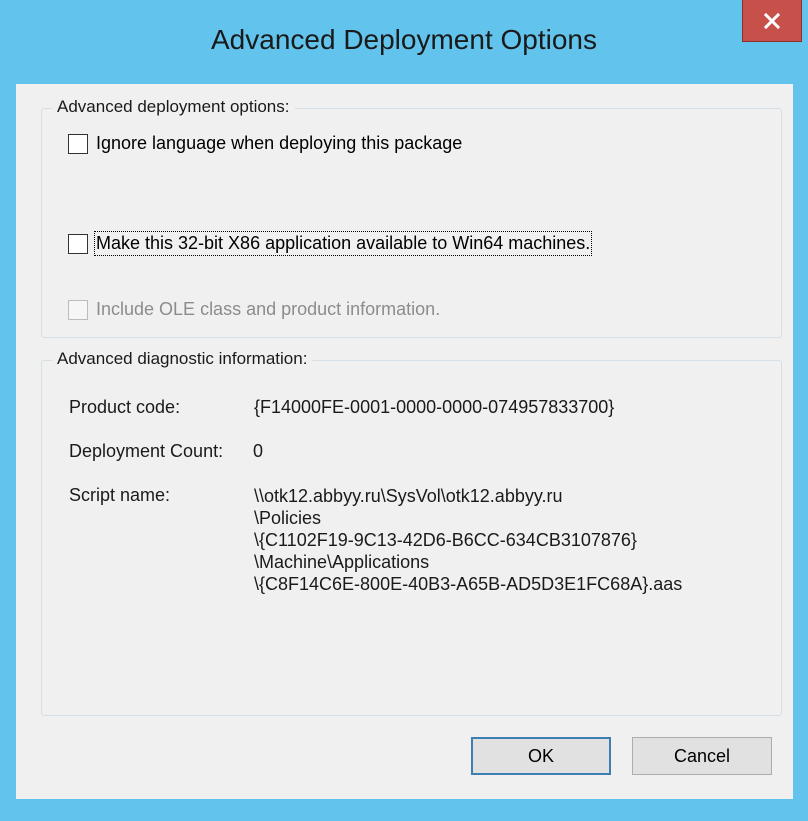  I want to click on script-name-line: \\otk12.abbyy.ru\SysVol\otk12.abbyy.ru, so click(408, 496).